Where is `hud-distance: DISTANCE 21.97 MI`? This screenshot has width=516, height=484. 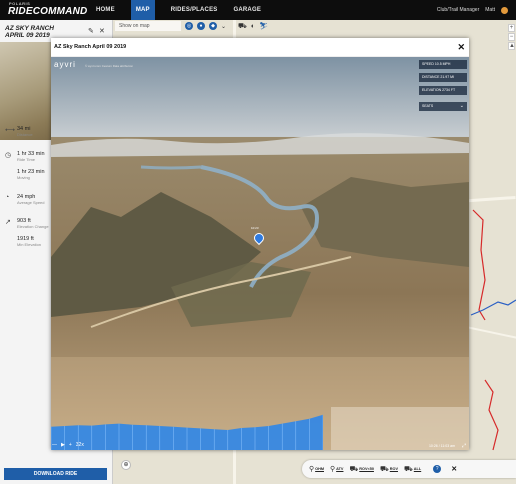 hud-distance: DISTANCE 21.97 MI is located at coordinates (443, 77).